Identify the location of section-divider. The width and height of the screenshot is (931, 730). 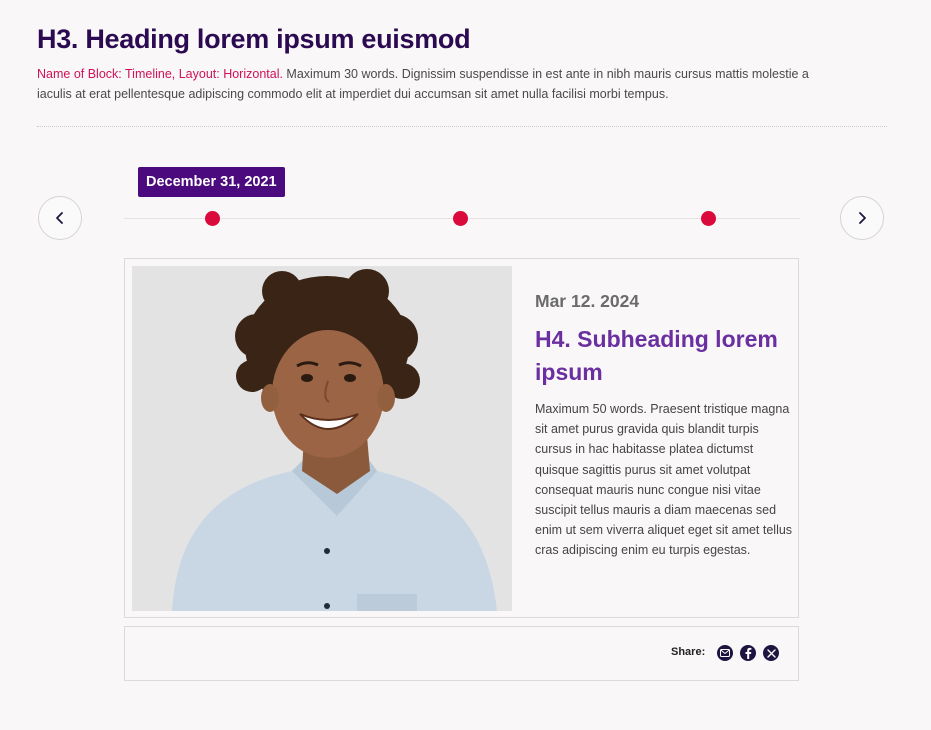
(462, 126).